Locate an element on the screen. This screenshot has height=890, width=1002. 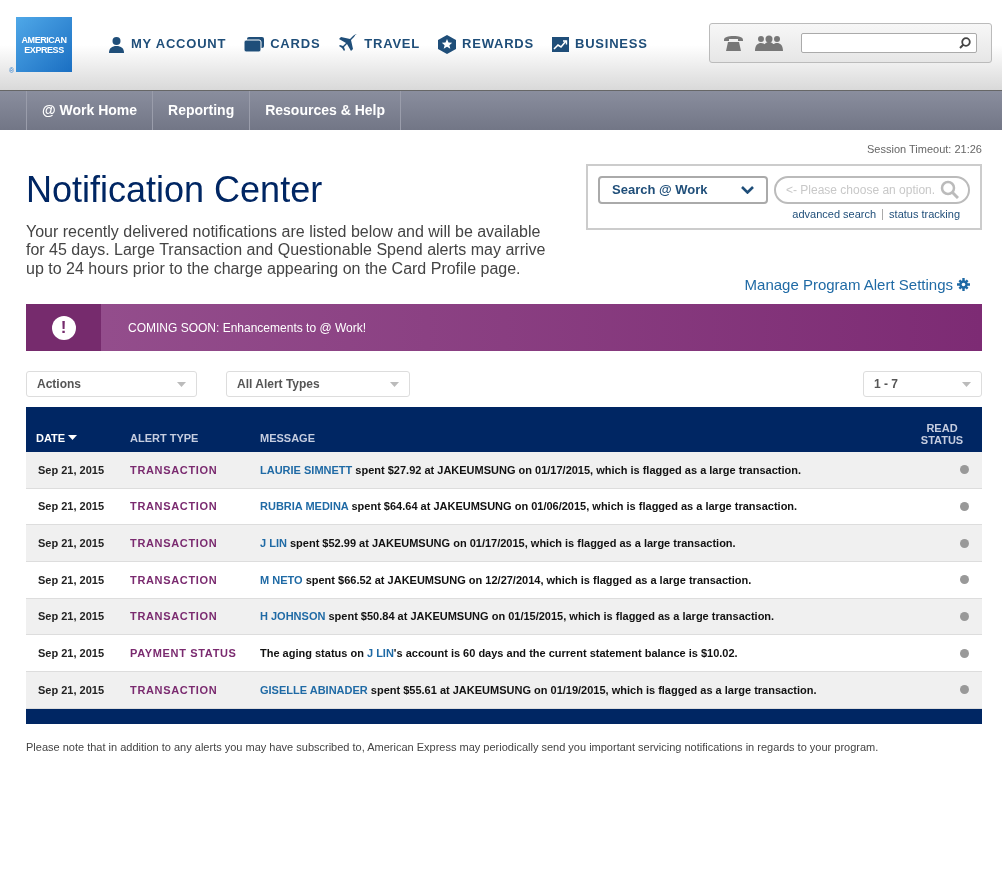
intro-text: Your recently delivered notifications are listed below and will be available for 45 days. Large Transaction and Questionable Spend alerts may arrive up to 24 hours prior to the charge appearing on the Card Profile page. is located at coordinates (286, 250).